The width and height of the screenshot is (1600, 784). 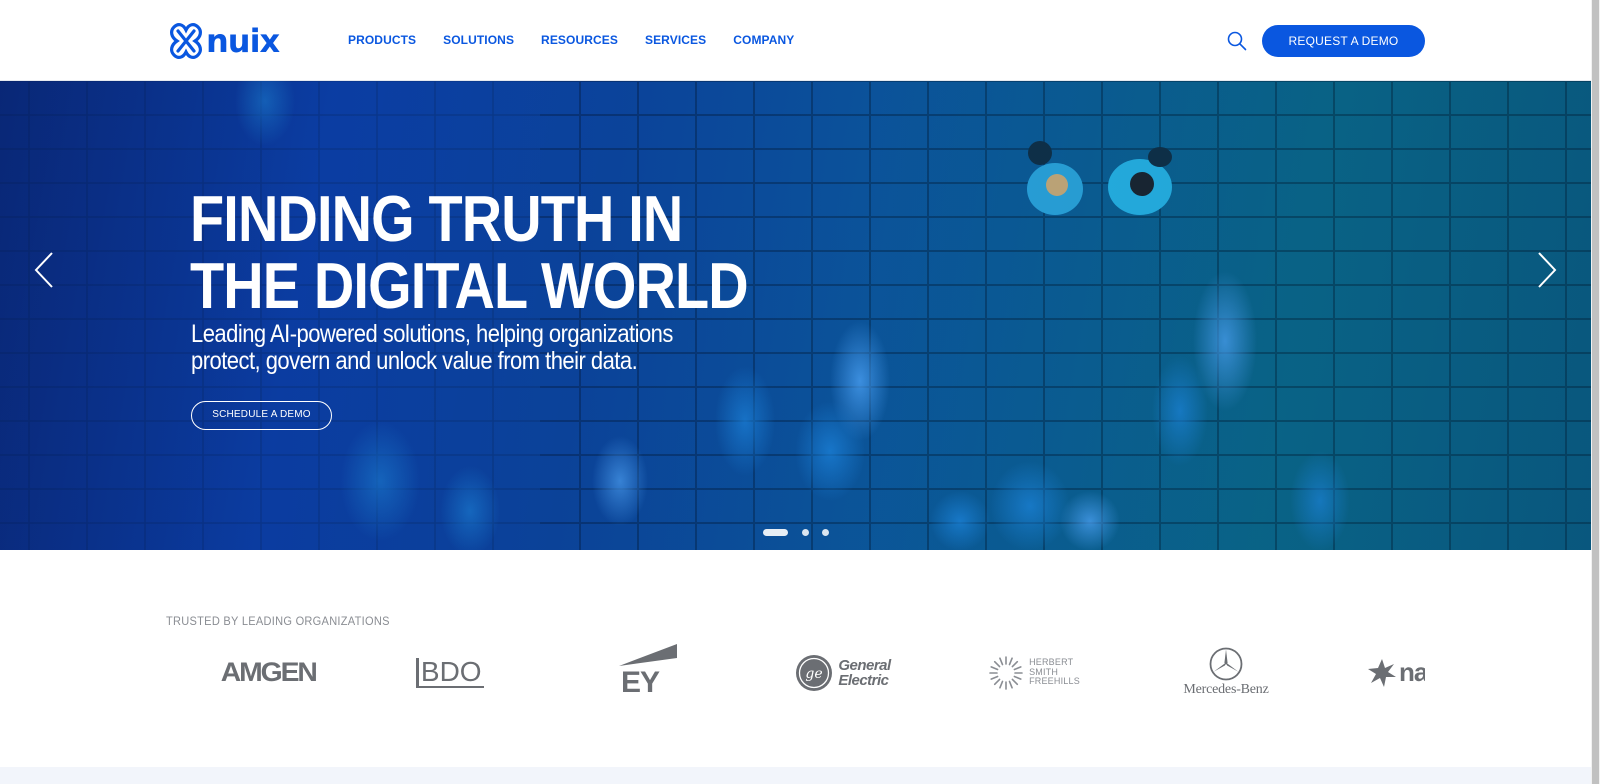 What do you see at coordinates (382, 40) in the screenshot?
I see `nav-products: PRODUCTS` at bounding box center [382, 40].